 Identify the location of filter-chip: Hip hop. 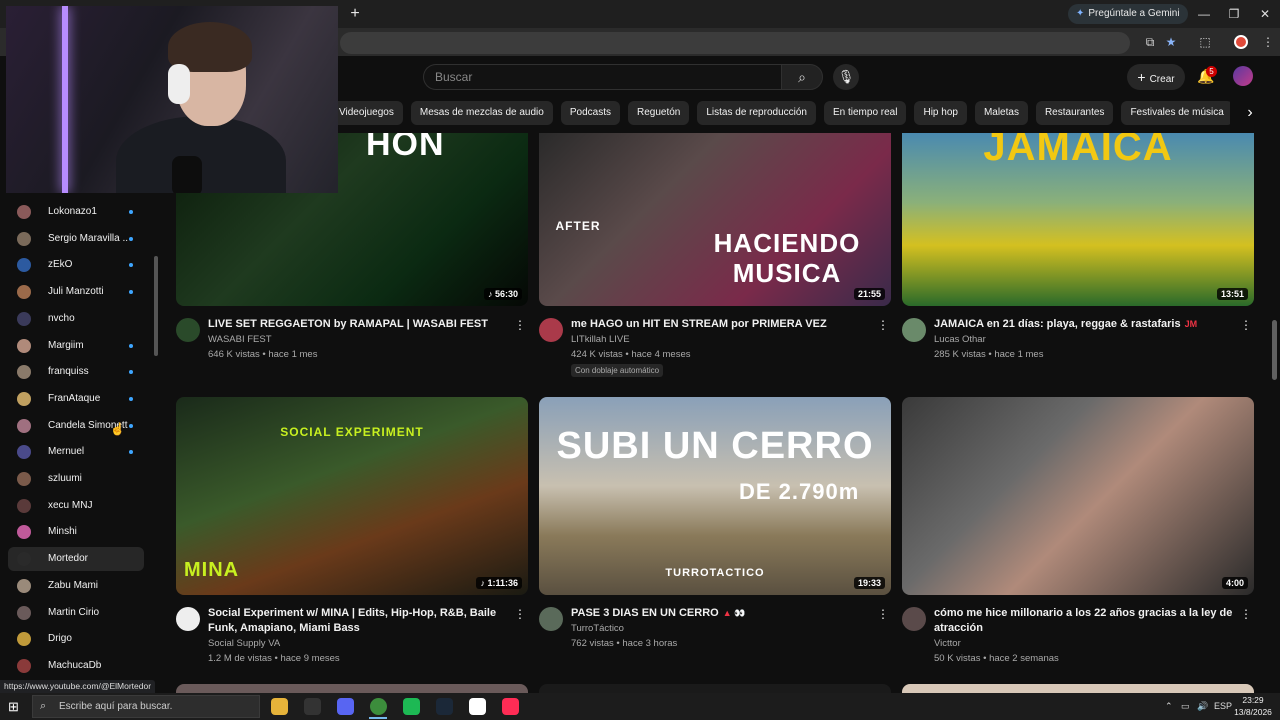
(940, 113).